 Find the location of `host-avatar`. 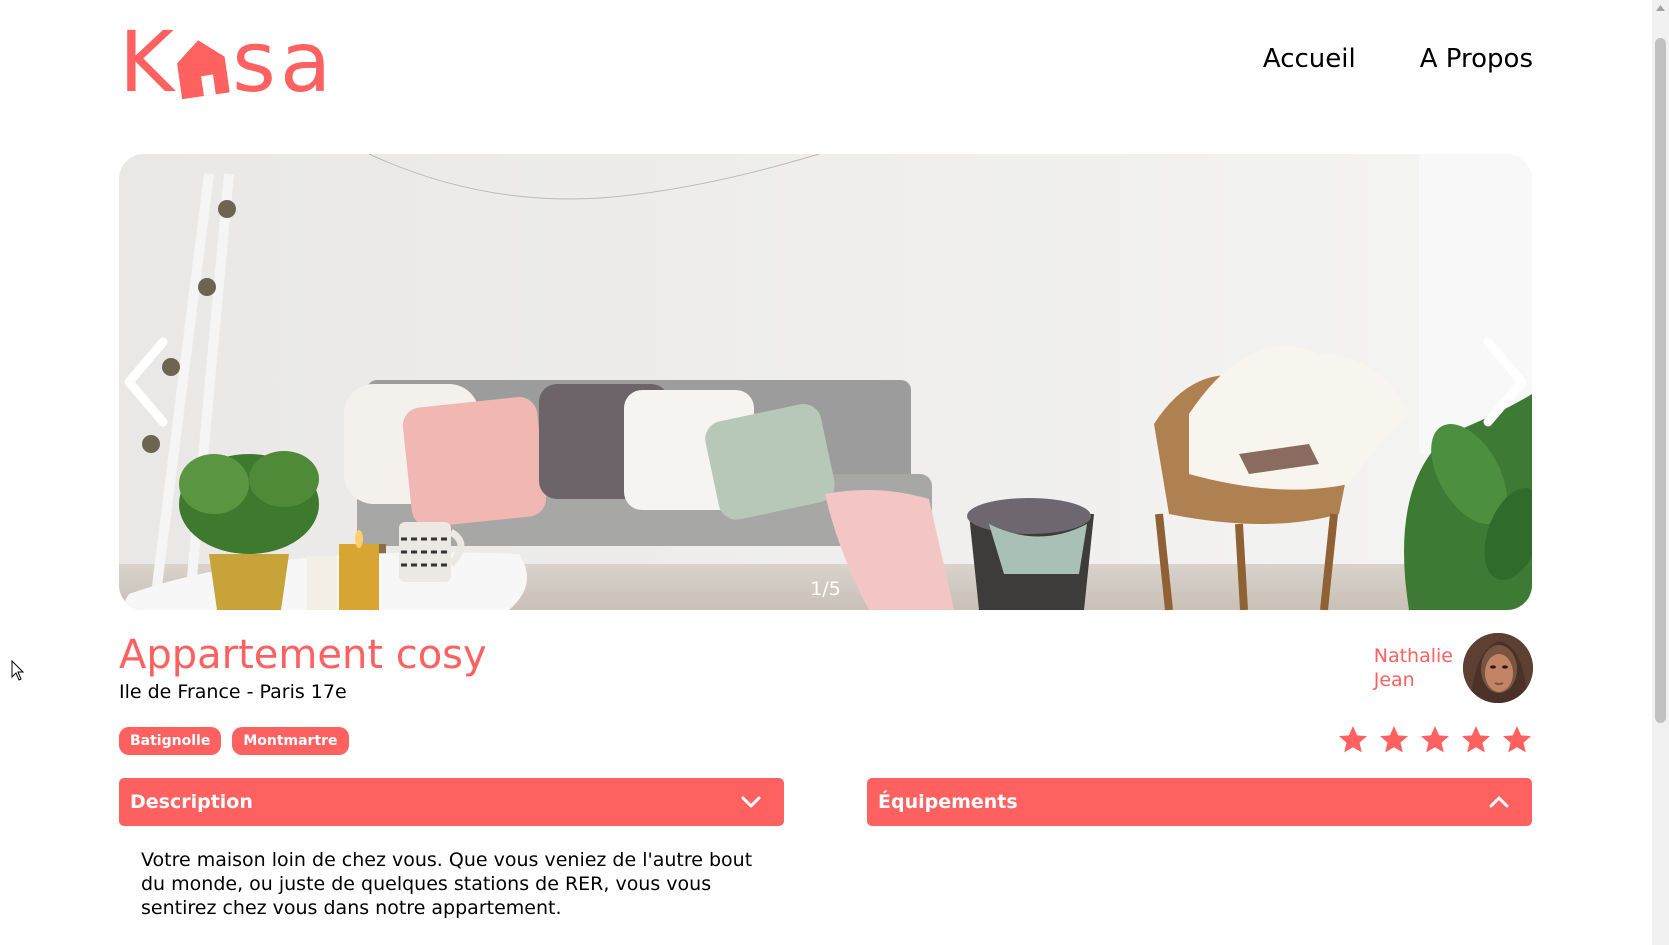

host-avatar is located at coordinates (1498, 668).